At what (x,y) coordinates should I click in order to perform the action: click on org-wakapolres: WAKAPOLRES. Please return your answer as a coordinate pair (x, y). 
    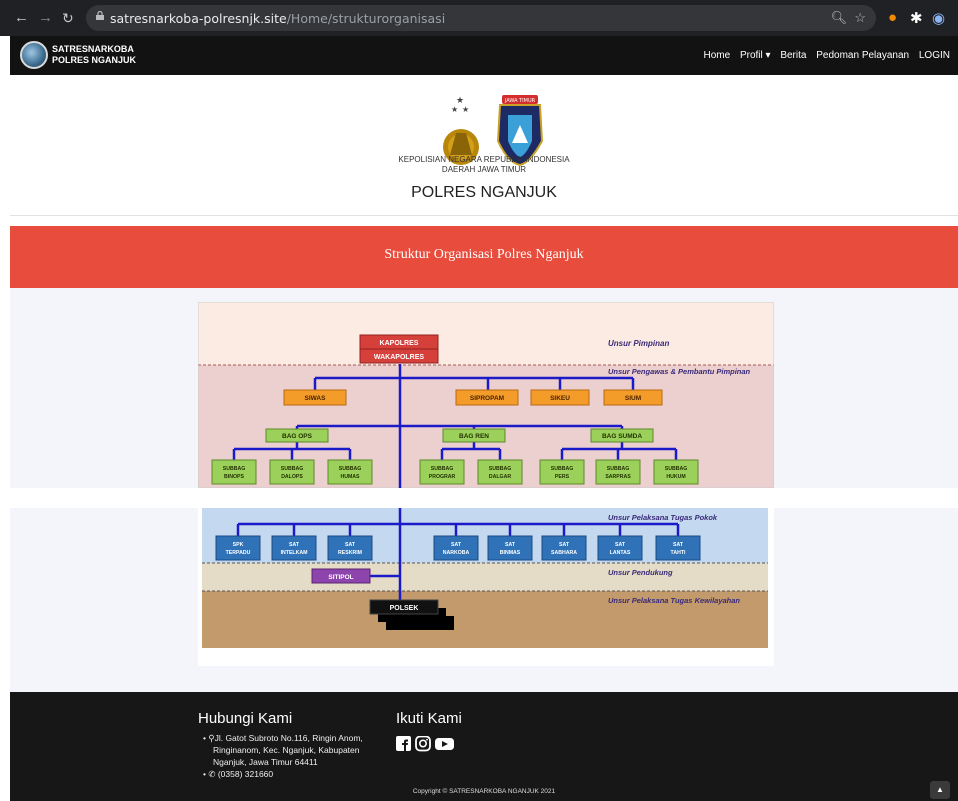
    Looking at the image, I should click on (399, 357).